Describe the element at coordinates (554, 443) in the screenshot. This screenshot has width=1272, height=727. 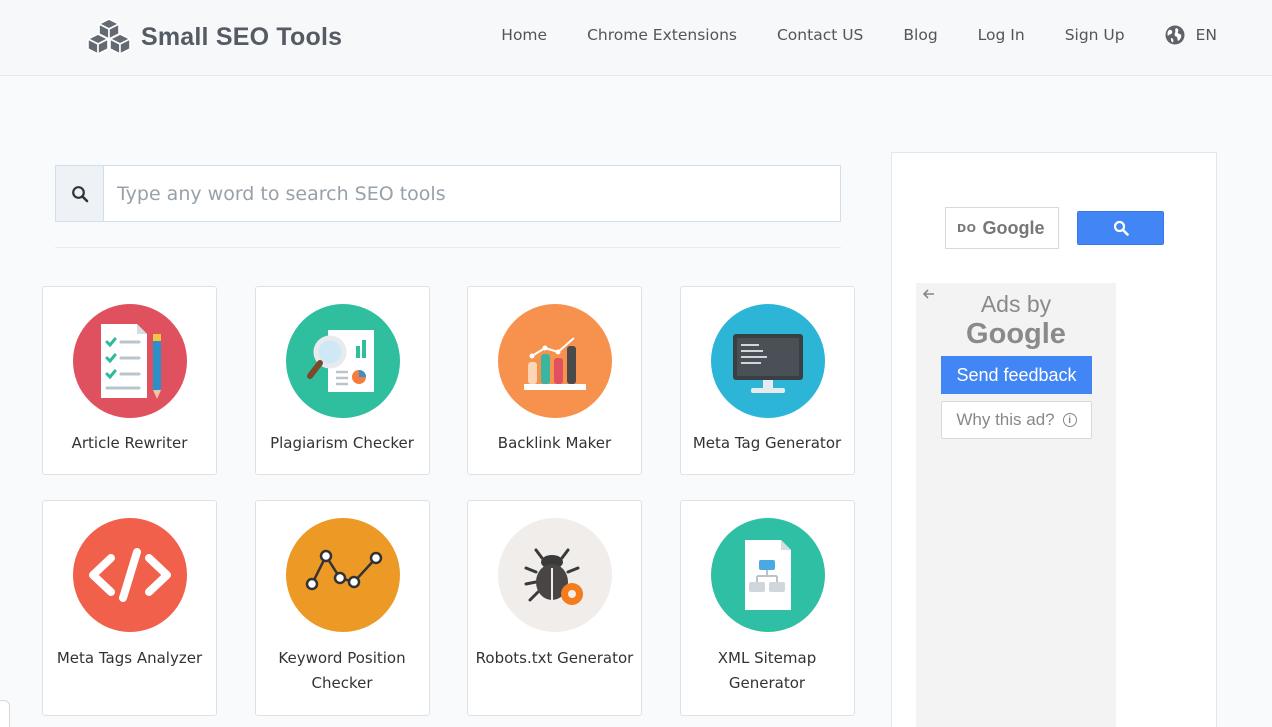
I see `tool-label: Backlink Maker` at that location.